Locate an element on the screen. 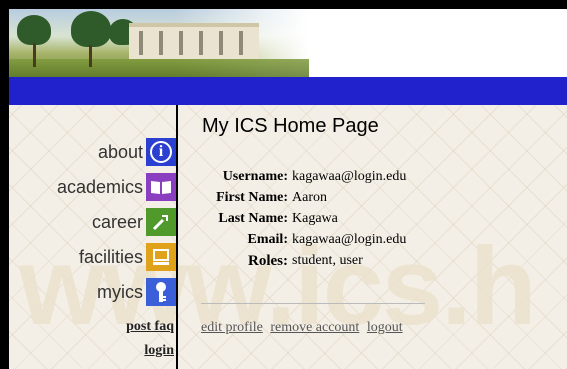 The width and height of the screenshot is (567, 369). edit-profile-link: edit profile is located at coordinates (232, 327).